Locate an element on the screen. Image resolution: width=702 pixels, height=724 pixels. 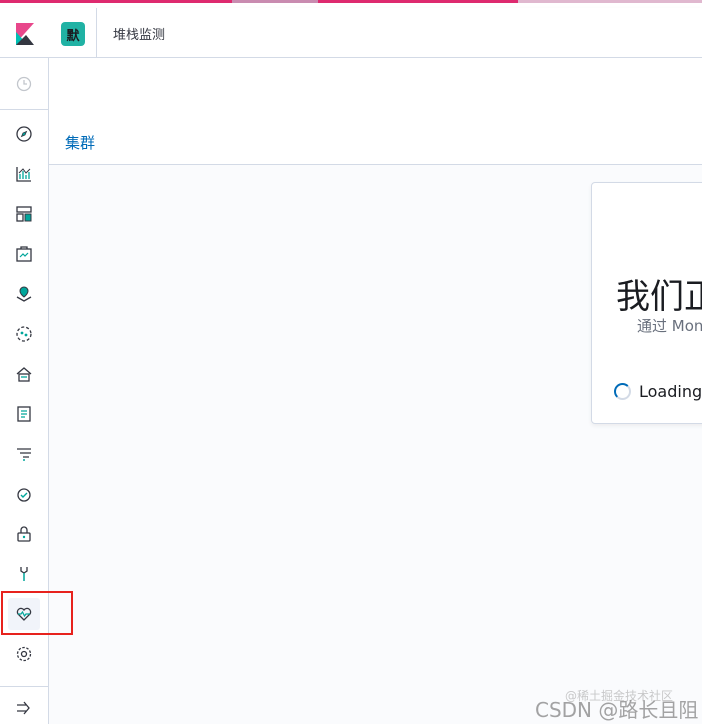
loading-indicator: Loading, is located at coordinates (658, 391).